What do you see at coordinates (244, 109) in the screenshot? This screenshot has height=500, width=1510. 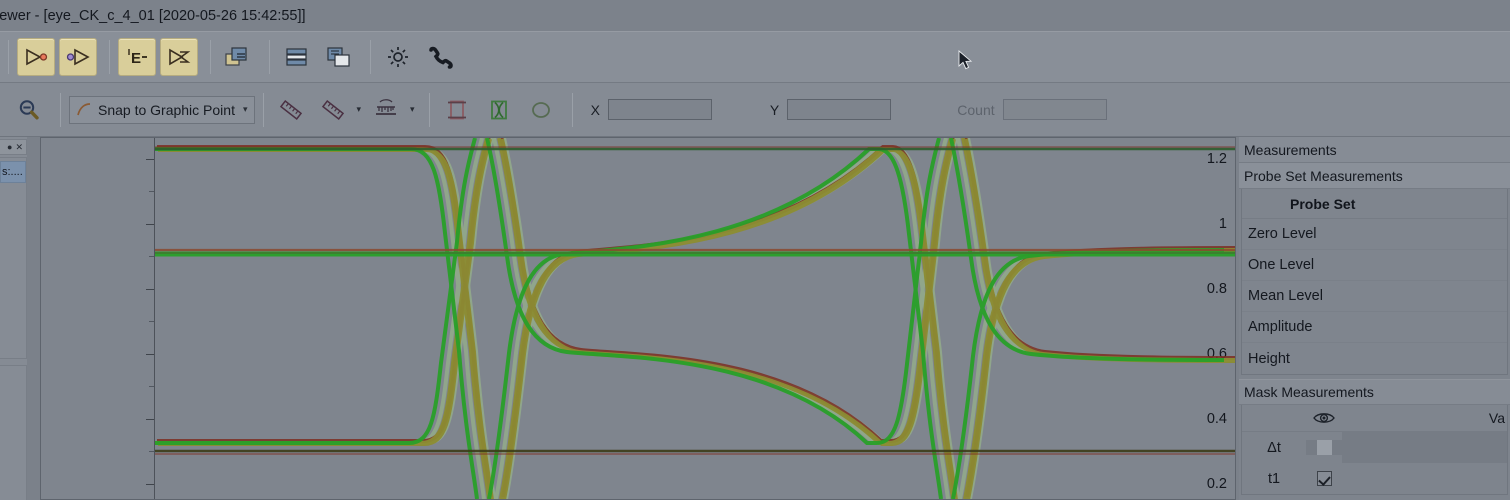 I see `chevron-down-icon: ▾` at bounding box center [244, 109].